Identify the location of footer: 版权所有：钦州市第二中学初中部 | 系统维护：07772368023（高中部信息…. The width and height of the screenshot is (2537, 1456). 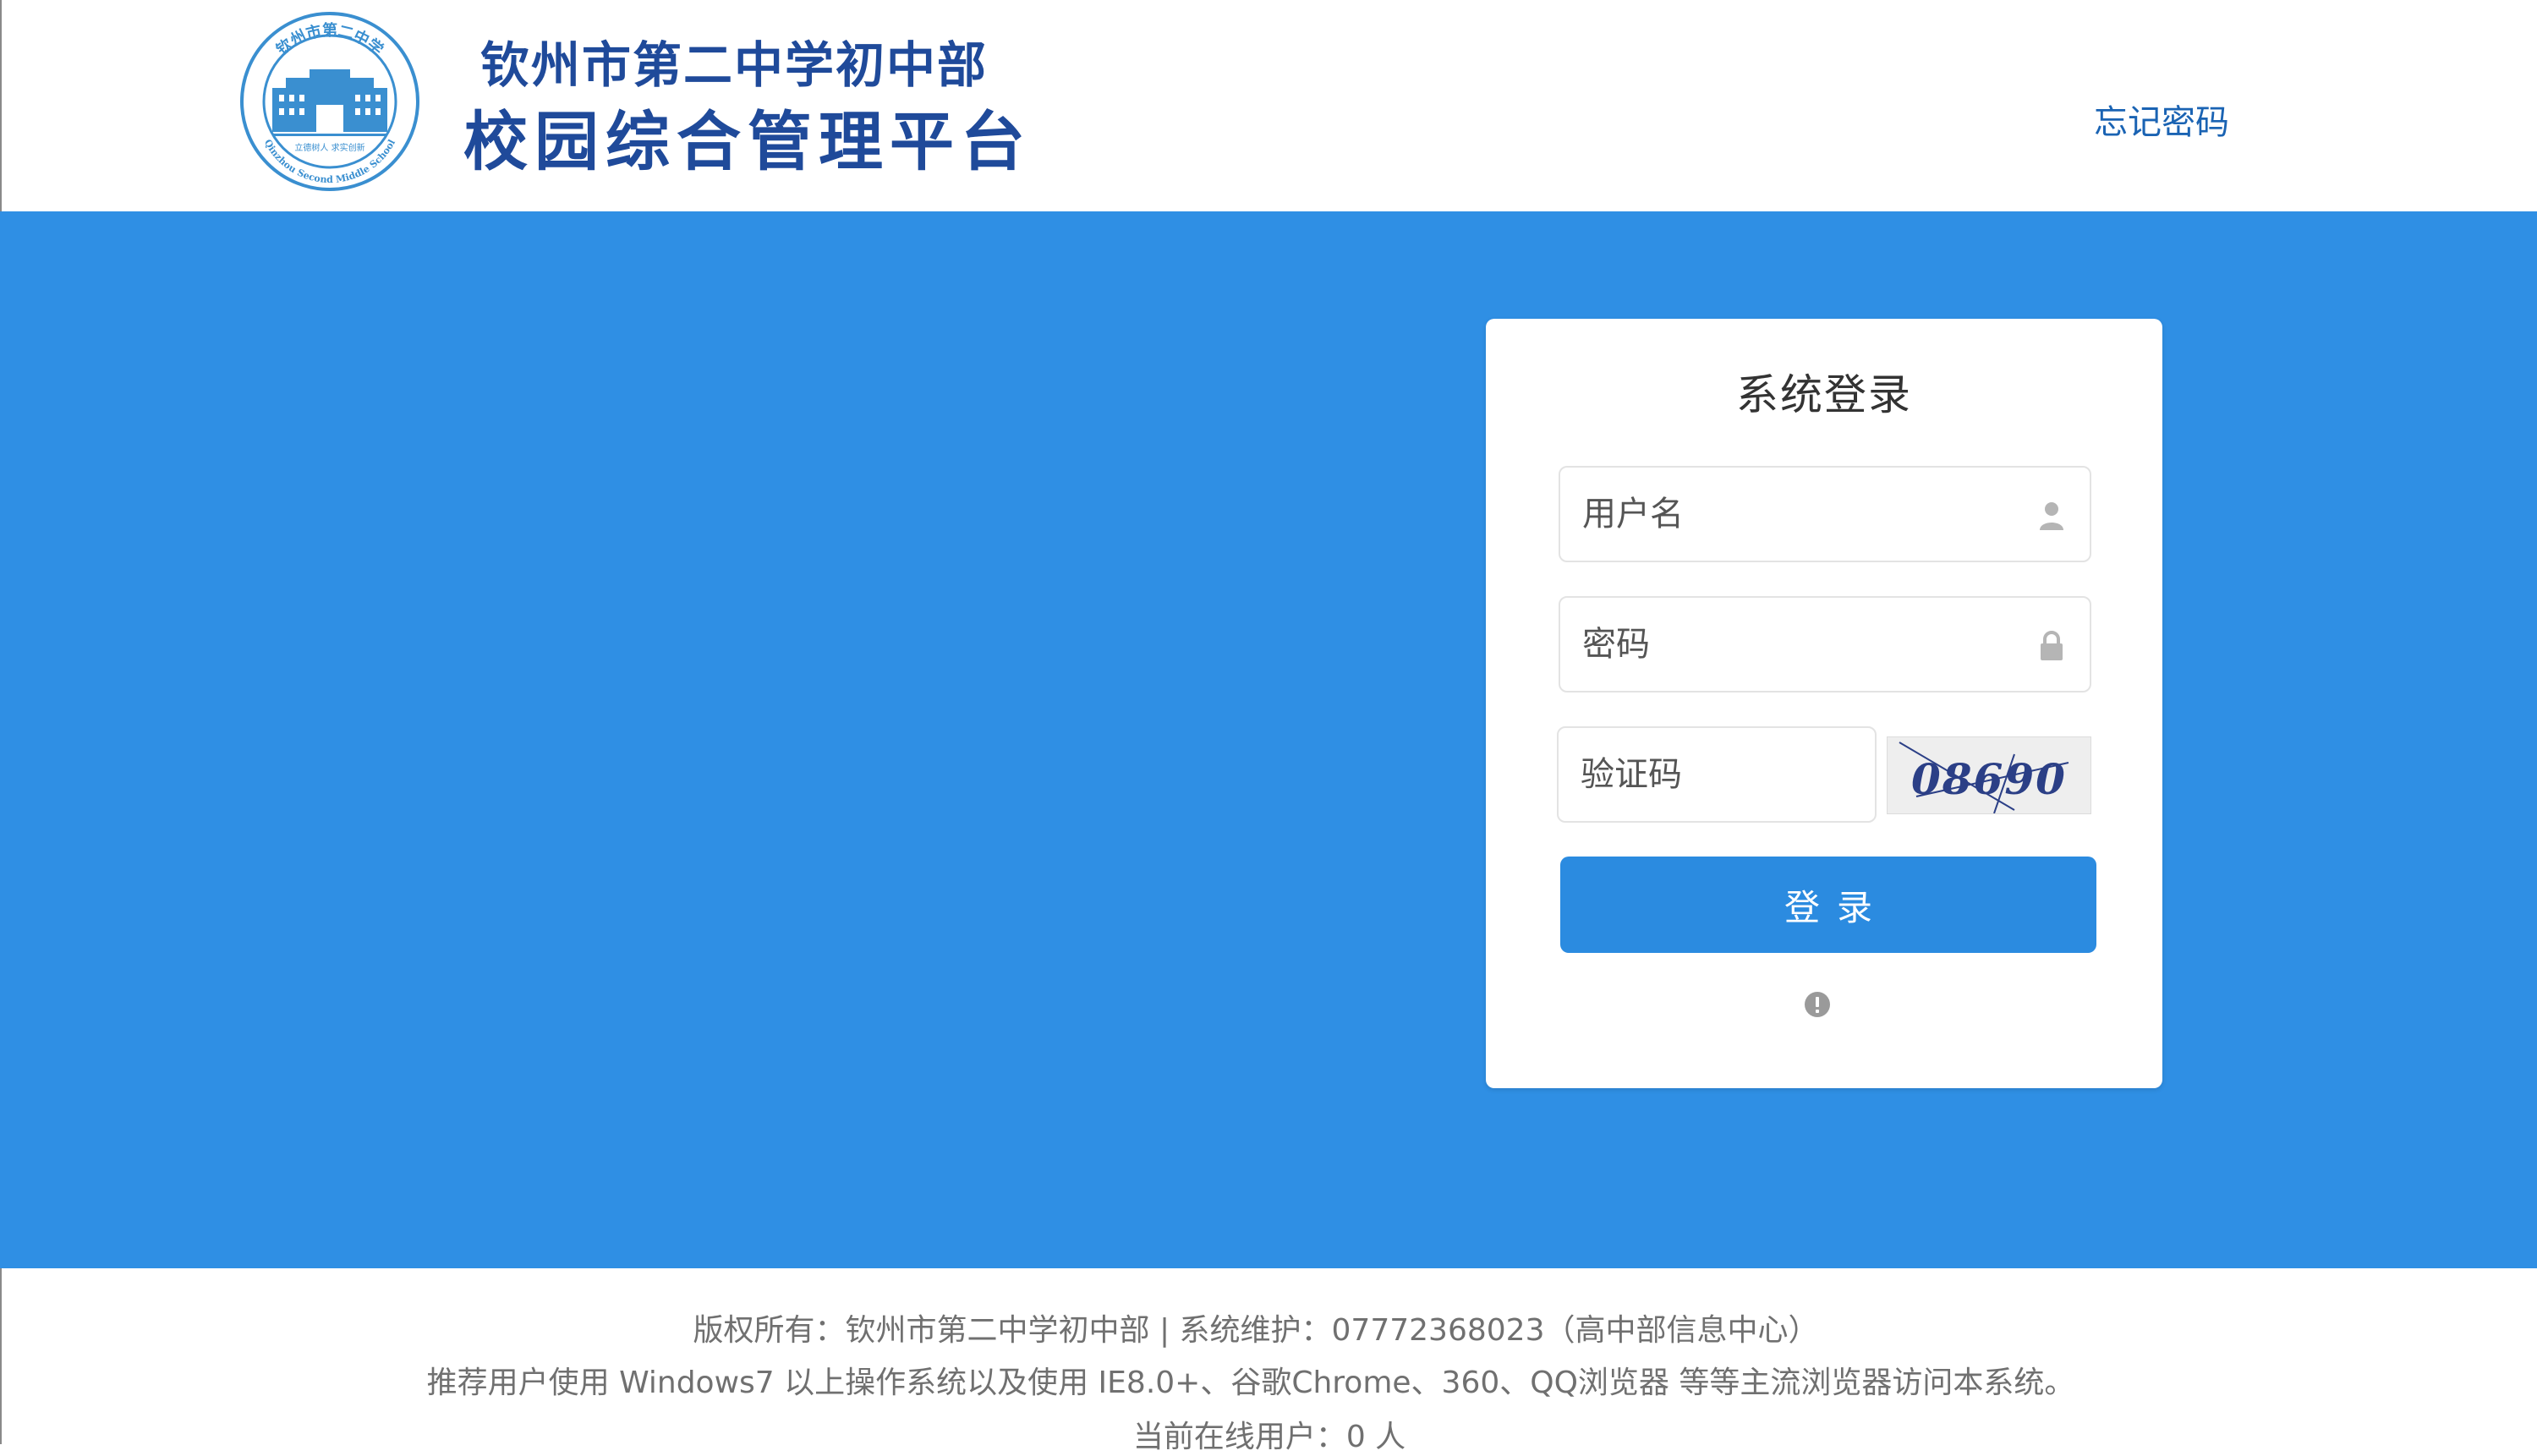
(1268, 1361).